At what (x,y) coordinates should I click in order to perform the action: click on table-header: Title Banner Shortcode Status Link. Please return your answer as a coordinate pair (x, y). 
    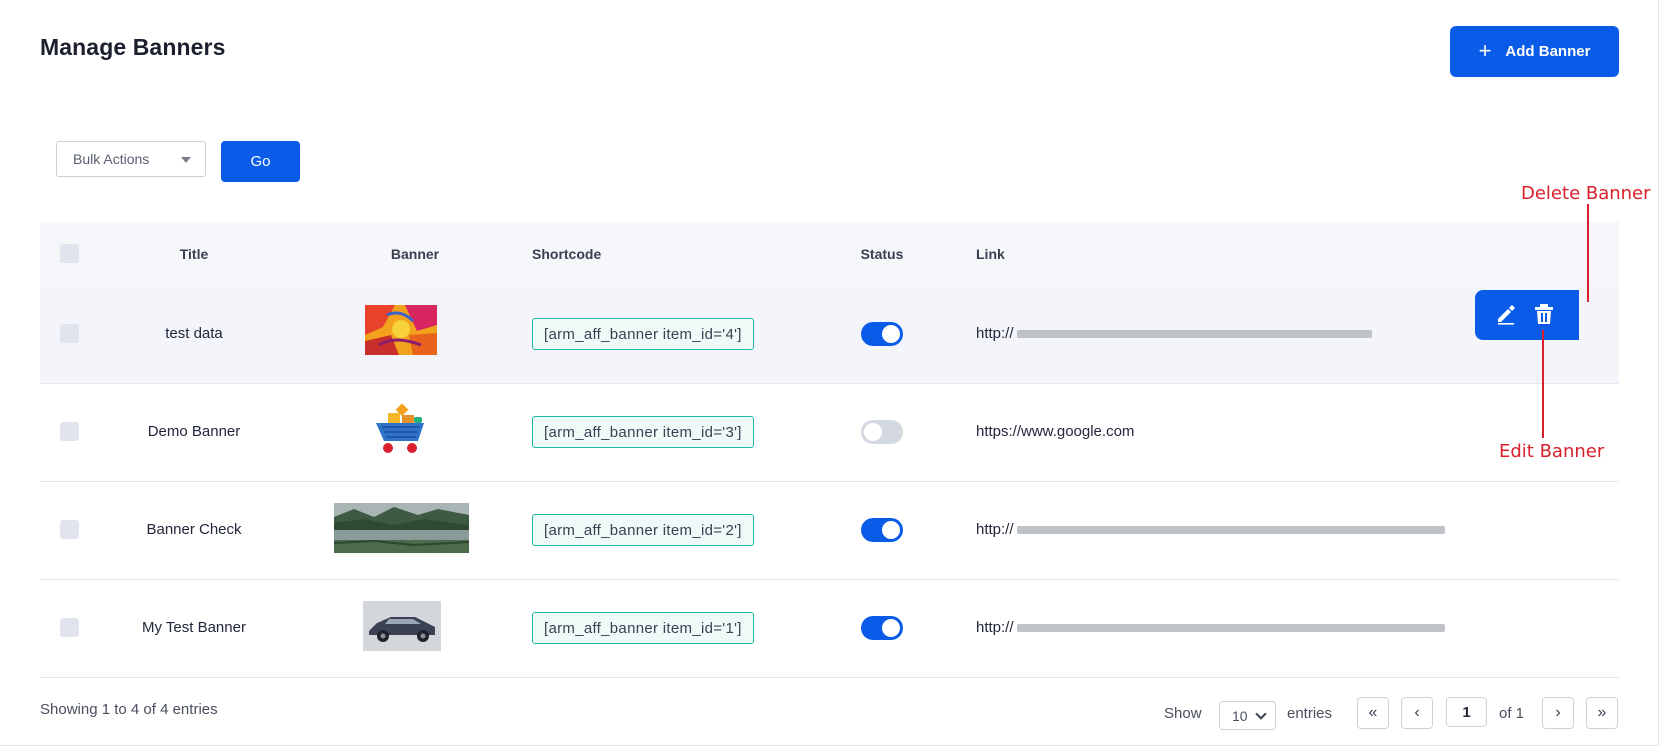
    Looking at the image, I should click on (829, 254).